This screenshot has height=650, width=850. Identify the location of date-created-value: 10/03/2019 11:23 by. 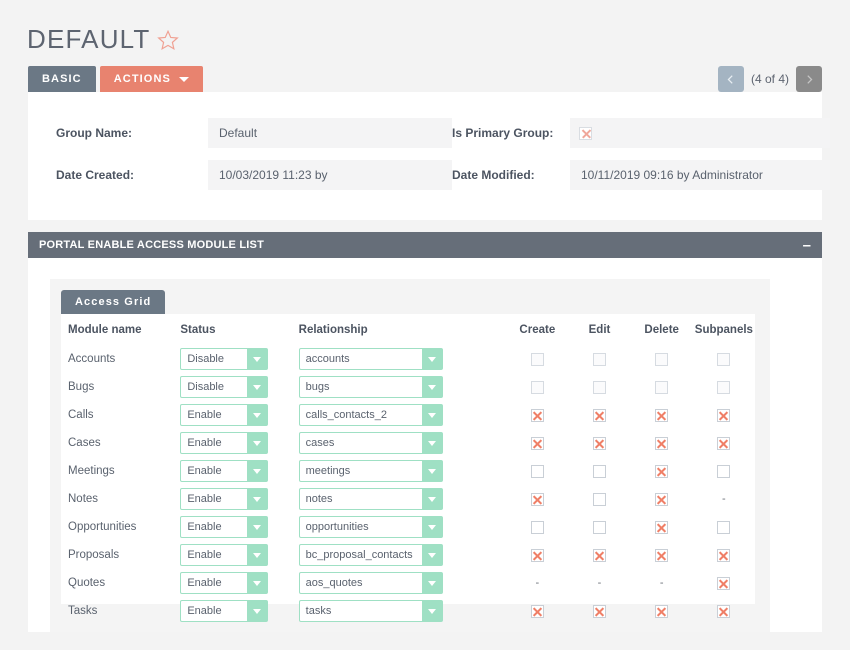
(330, 175).